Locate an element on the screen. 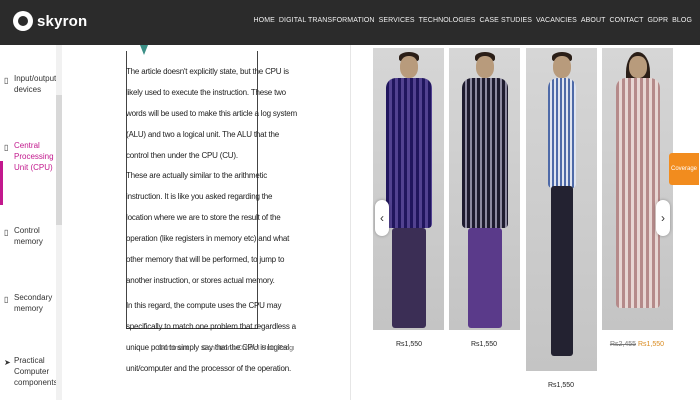 This screenshot has height=400, width=700. chevron-left-icon: ‹ is located at coordinates (382, 218).